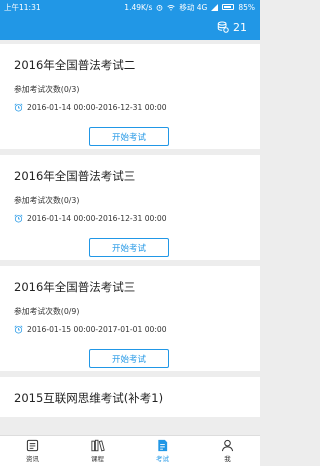 The height and width of the screenshot is (466, 320). What do you see at coordinates (22, 7) in the screenshot?
I see `status-time: 上午11:31` at bounding box center [22, 7].